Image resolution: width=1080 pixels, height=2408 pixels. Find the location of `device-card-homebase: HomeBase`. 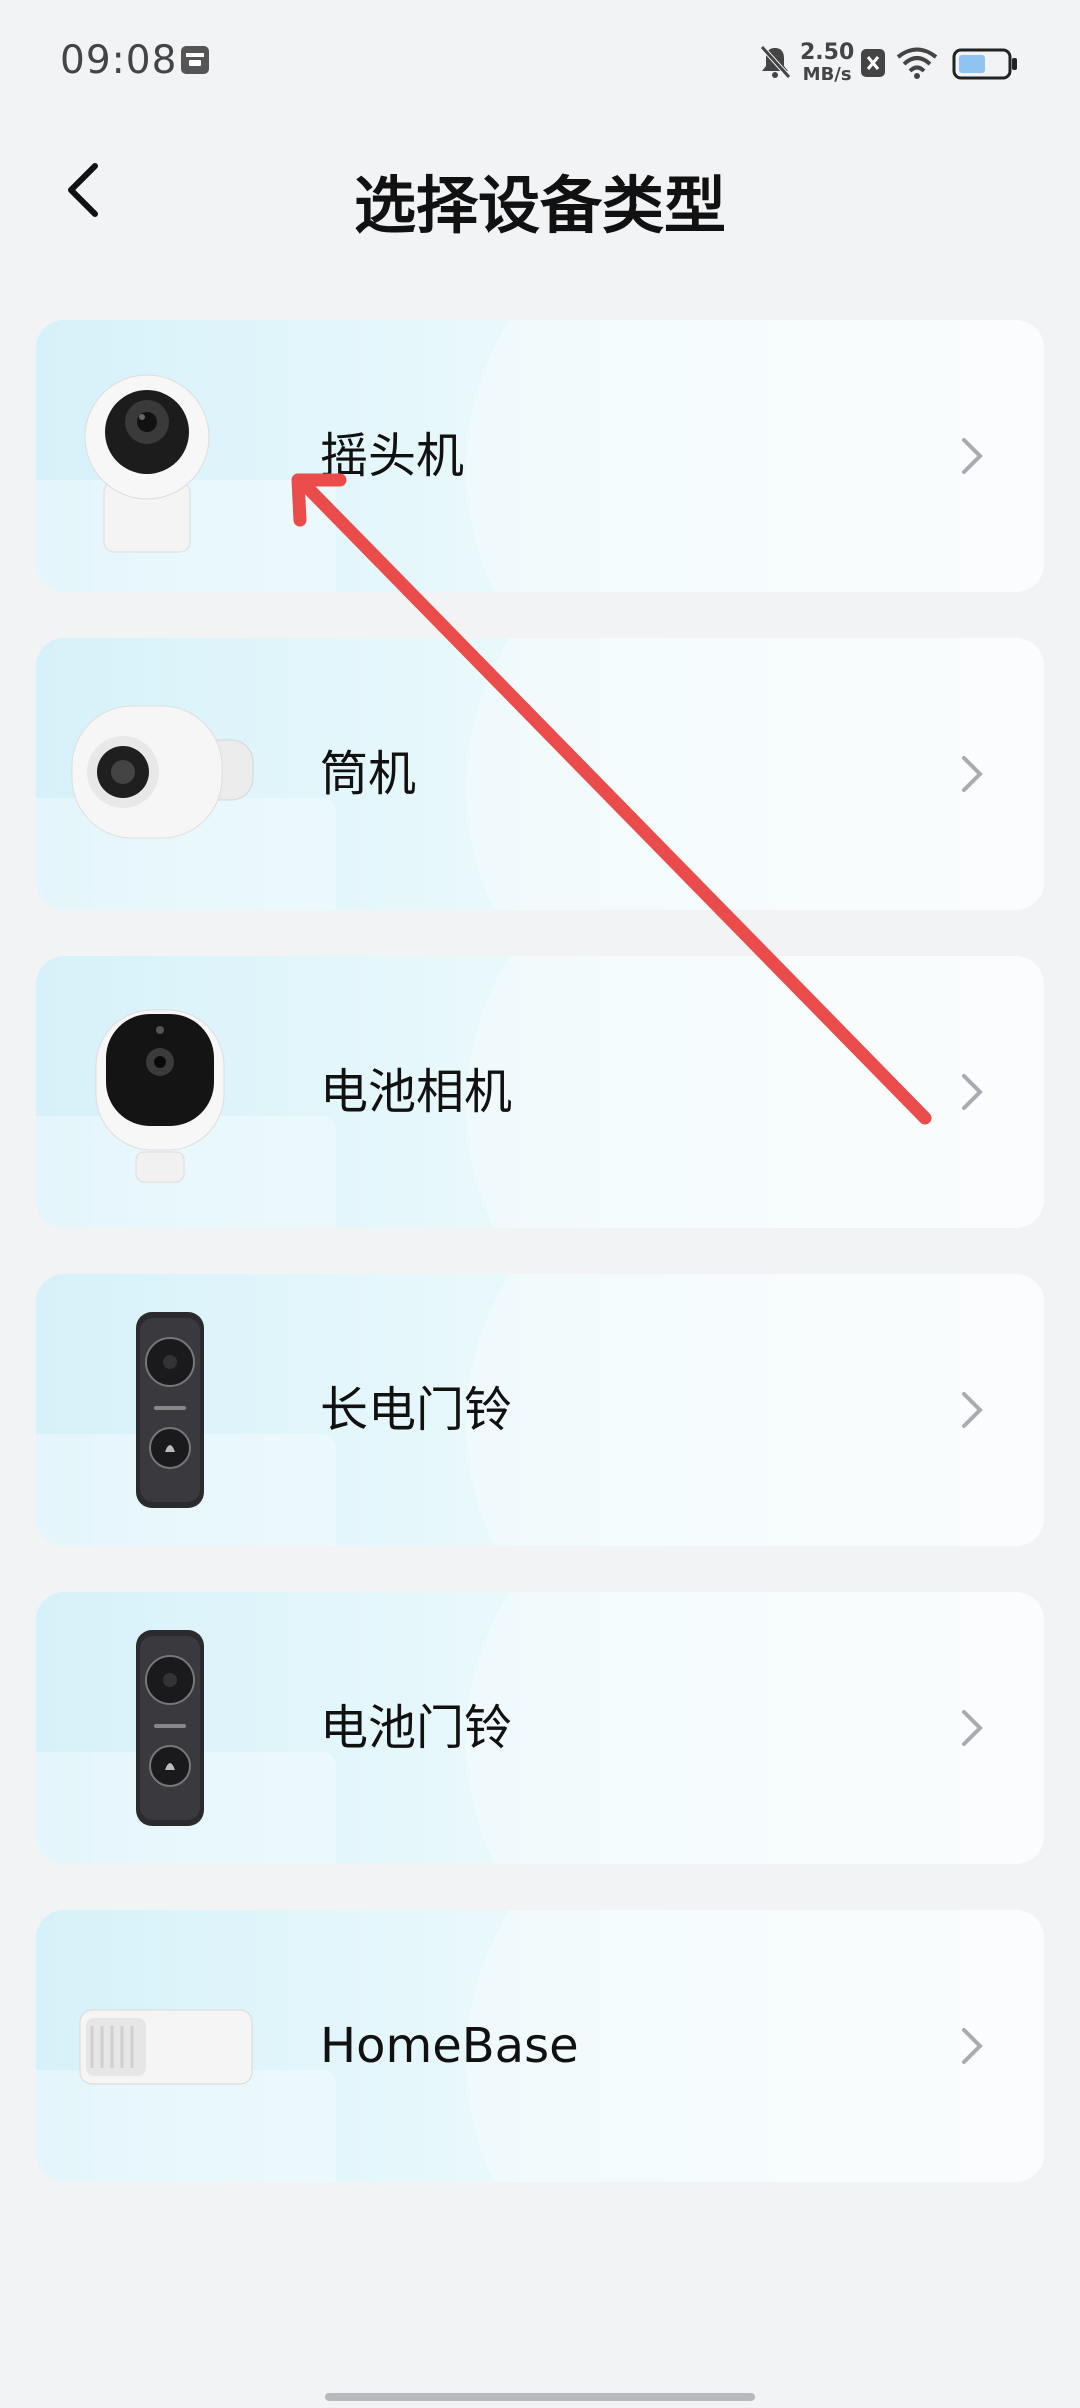

device-card-homebase: HomeBase is located at coordinates (540, 2046).